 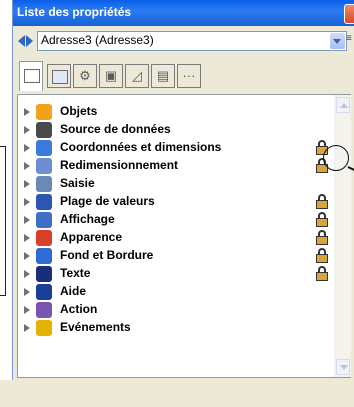 What do you see at coordinates (97, 40) in the screenshot?
I see `object-selector-value: Adresse3 (Adresse3)` at bounding box center [97, 40].